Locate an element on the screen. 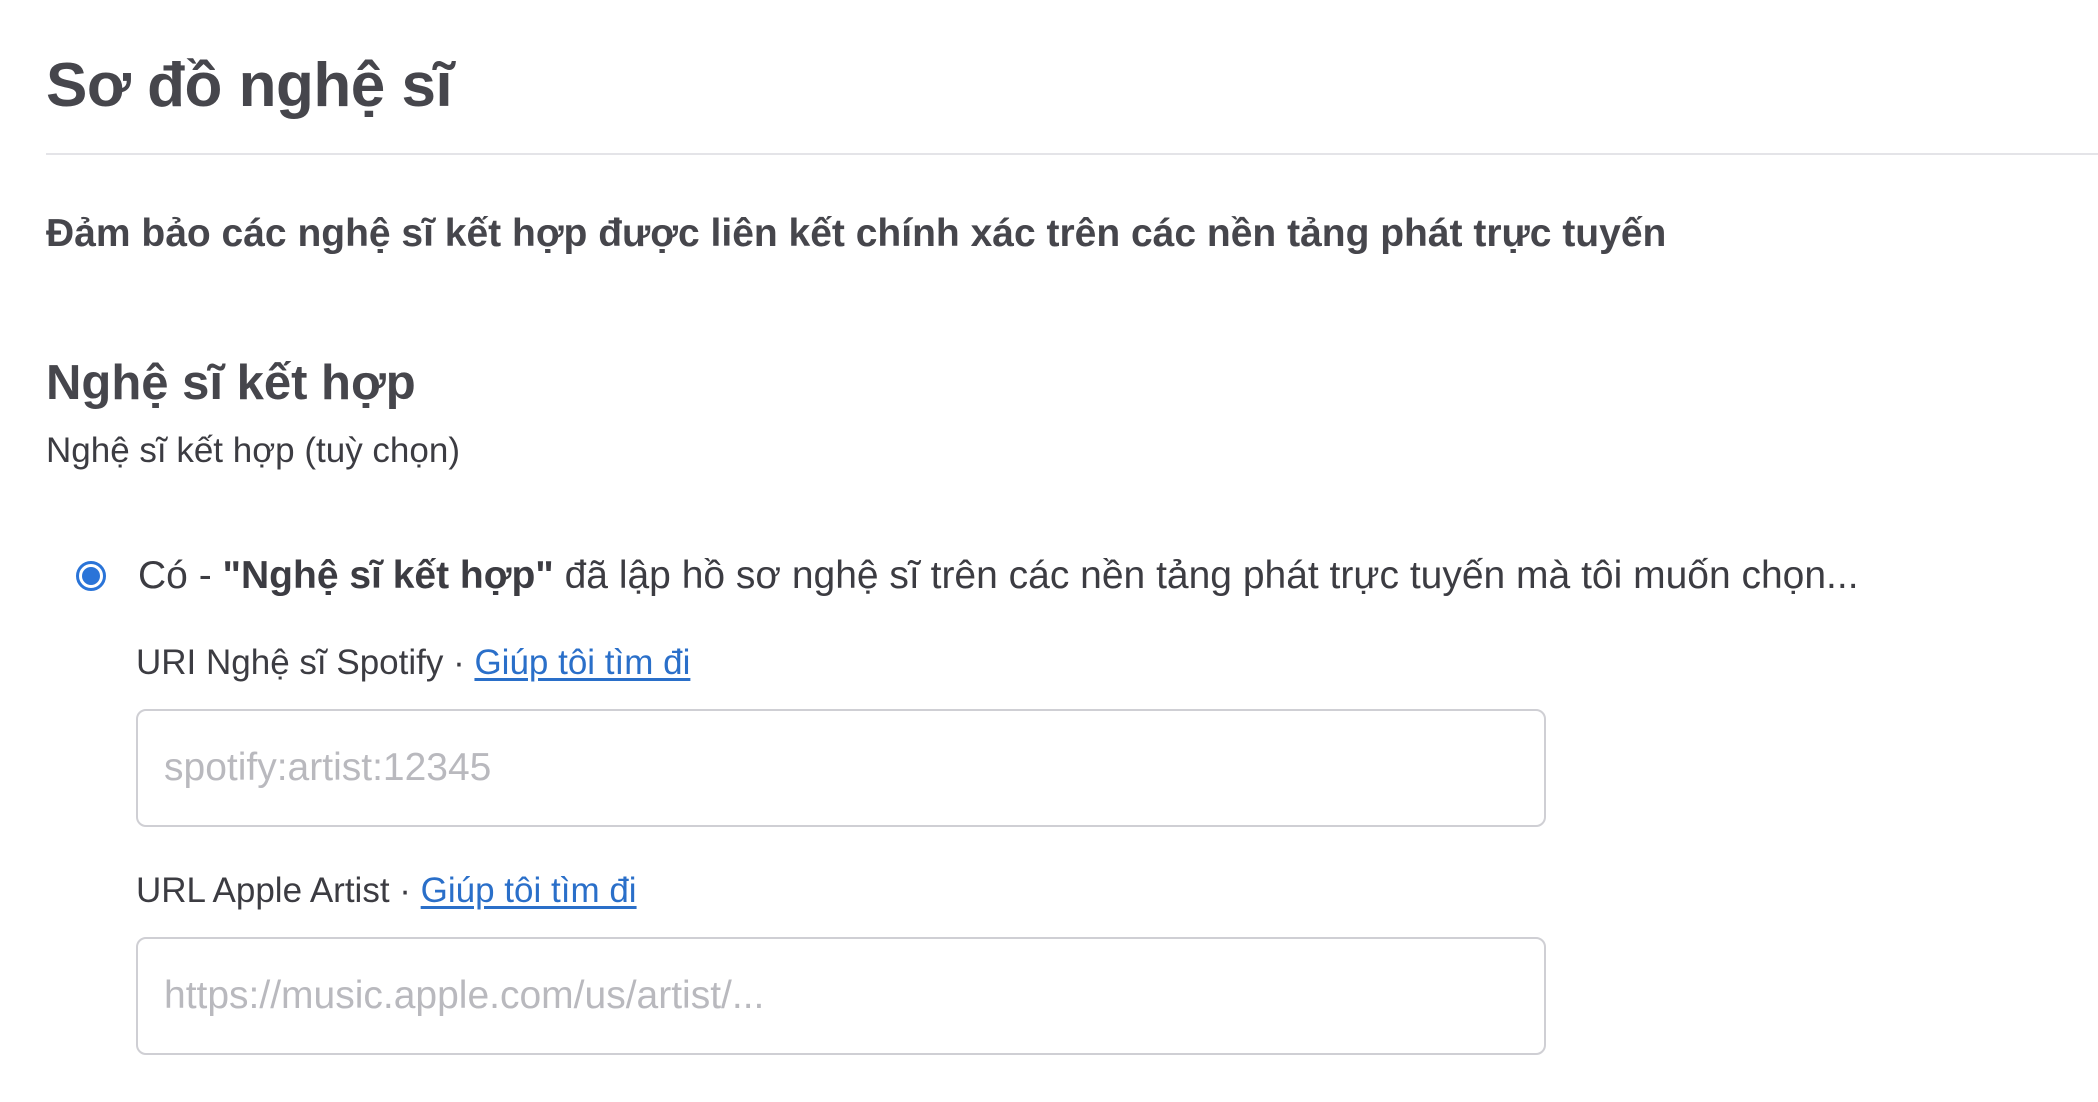 This screenshot has height=1102, width=2098. title-divider is located at coordinates (1072, 154).